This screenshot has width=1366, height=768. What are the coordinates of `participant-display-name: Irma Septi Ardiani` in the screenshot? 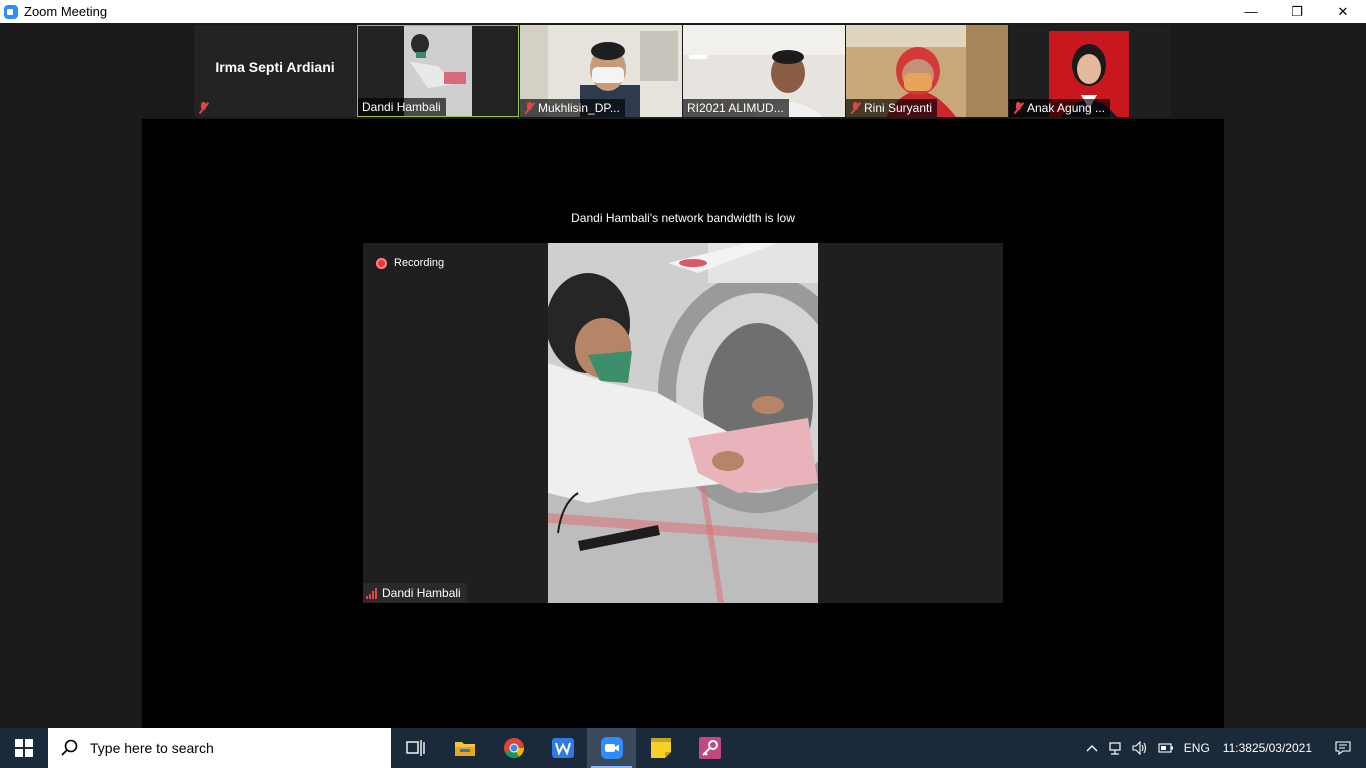 It's located at (275, 67).